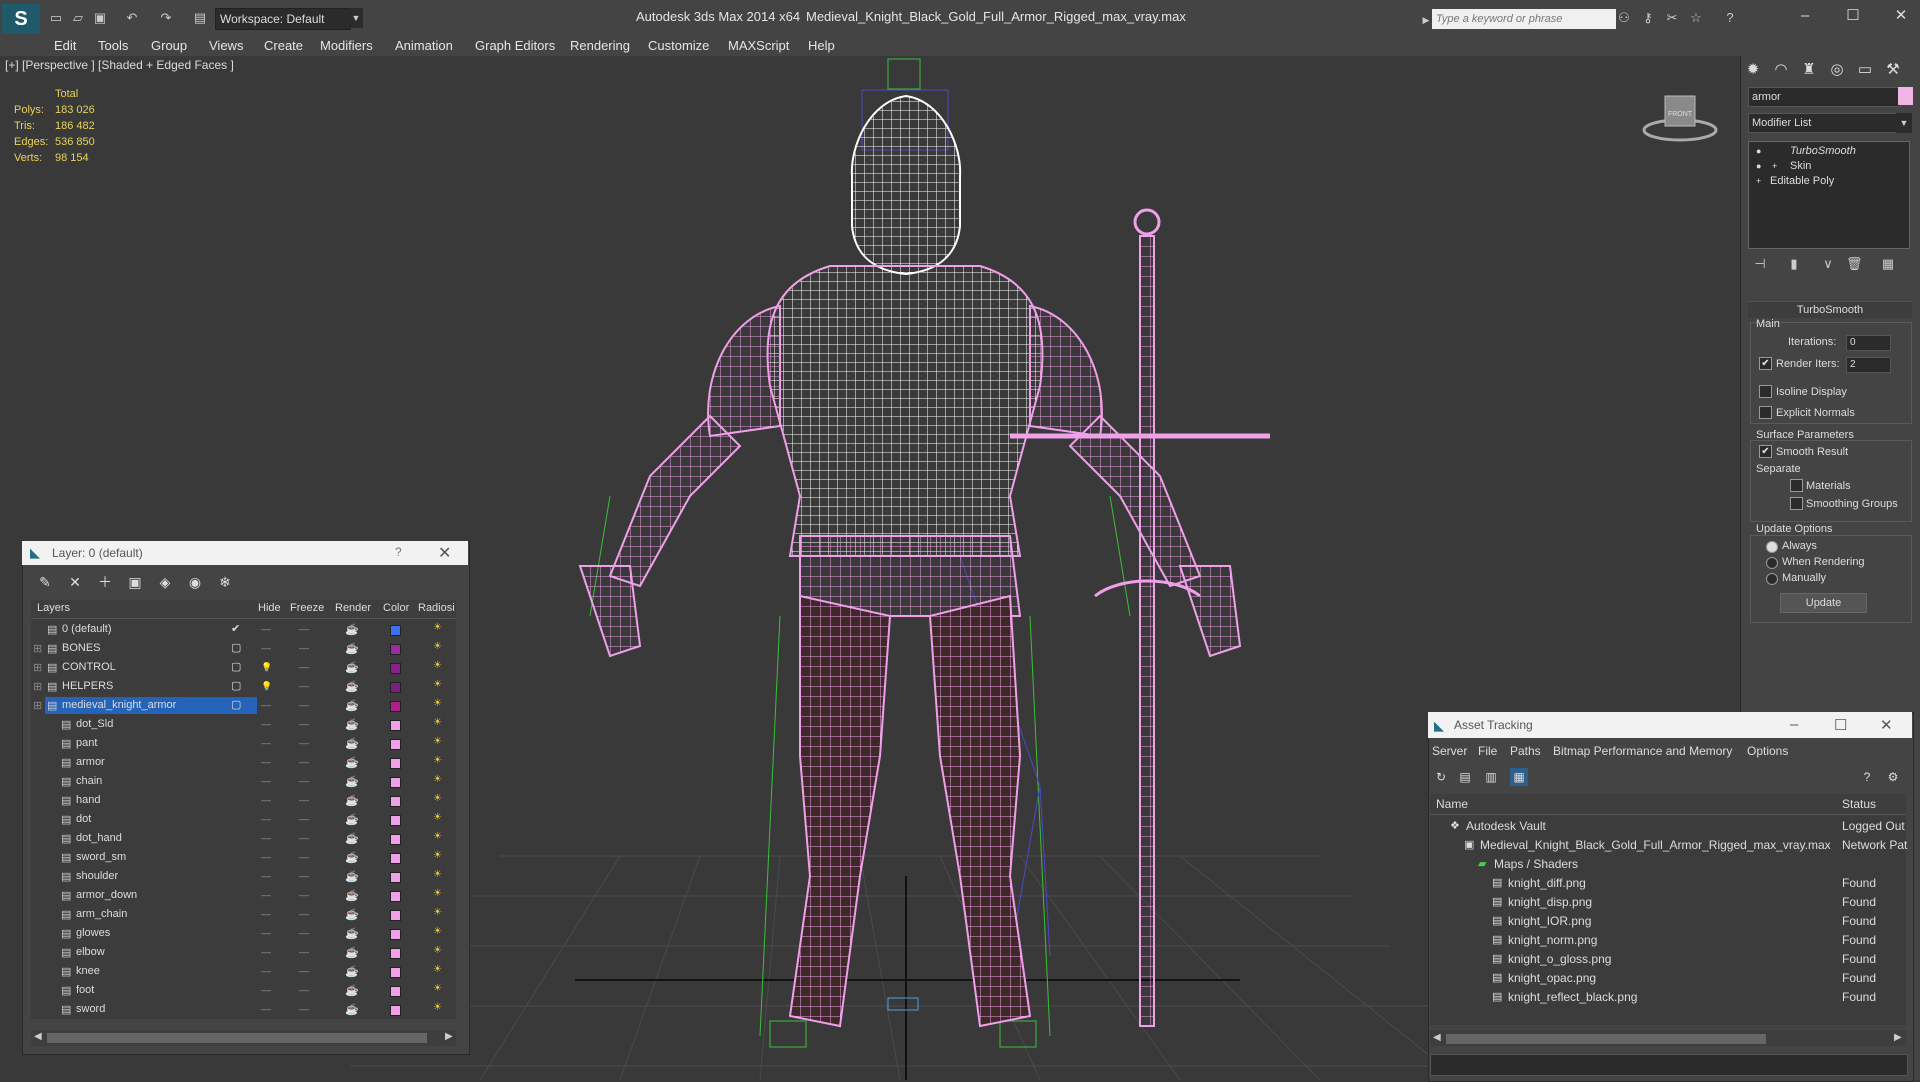 The width and height of the screenshot is (1920, 1082). Describe the element at coordinates (243, 725) in the screenshot. I see `layer-row: ▤ dot_Sld –– –– ☕ ☀` at that location.